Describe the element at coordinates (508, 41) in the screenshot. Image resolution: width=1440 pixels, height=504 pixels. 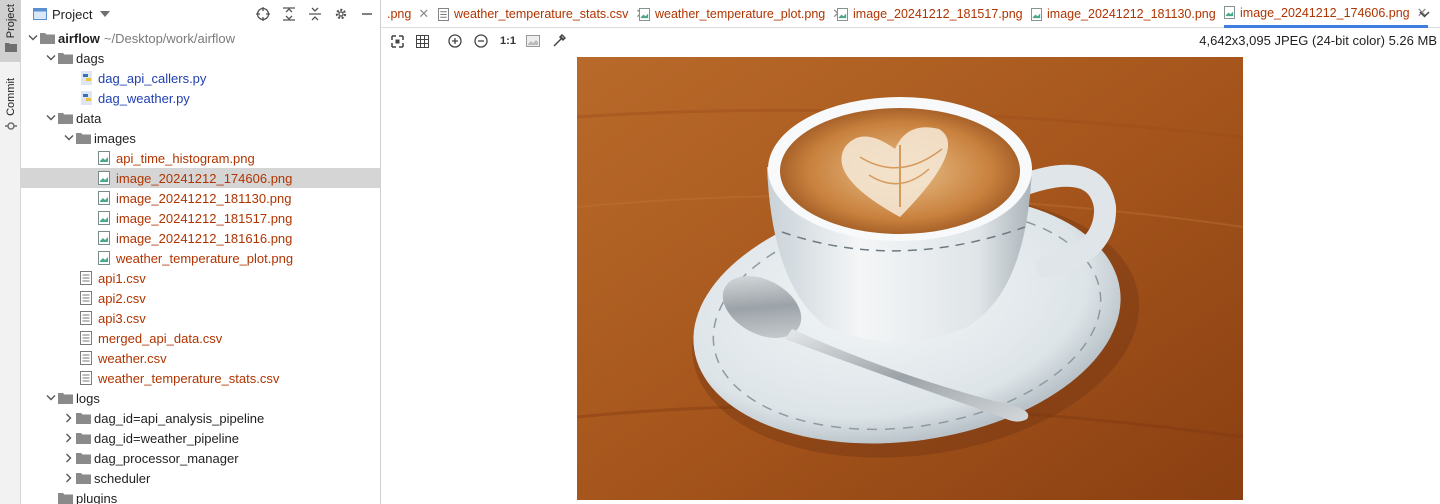
I see `actual-size-button: 1:1` at that location.